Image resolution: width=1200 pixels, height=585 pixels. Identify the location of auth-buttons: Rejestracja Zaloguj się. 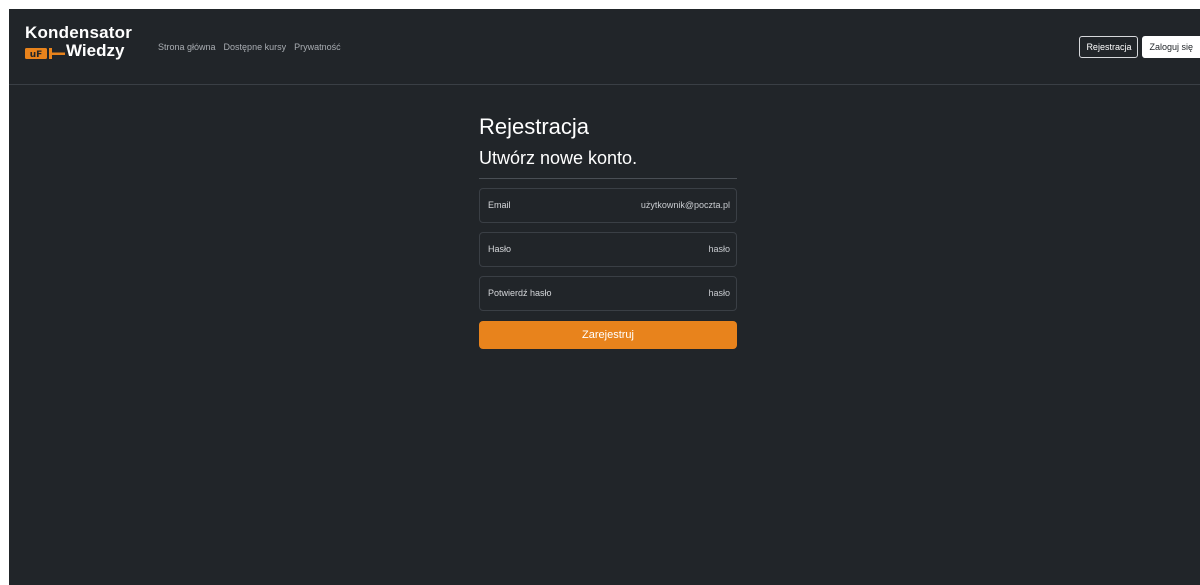
(1139, 47).